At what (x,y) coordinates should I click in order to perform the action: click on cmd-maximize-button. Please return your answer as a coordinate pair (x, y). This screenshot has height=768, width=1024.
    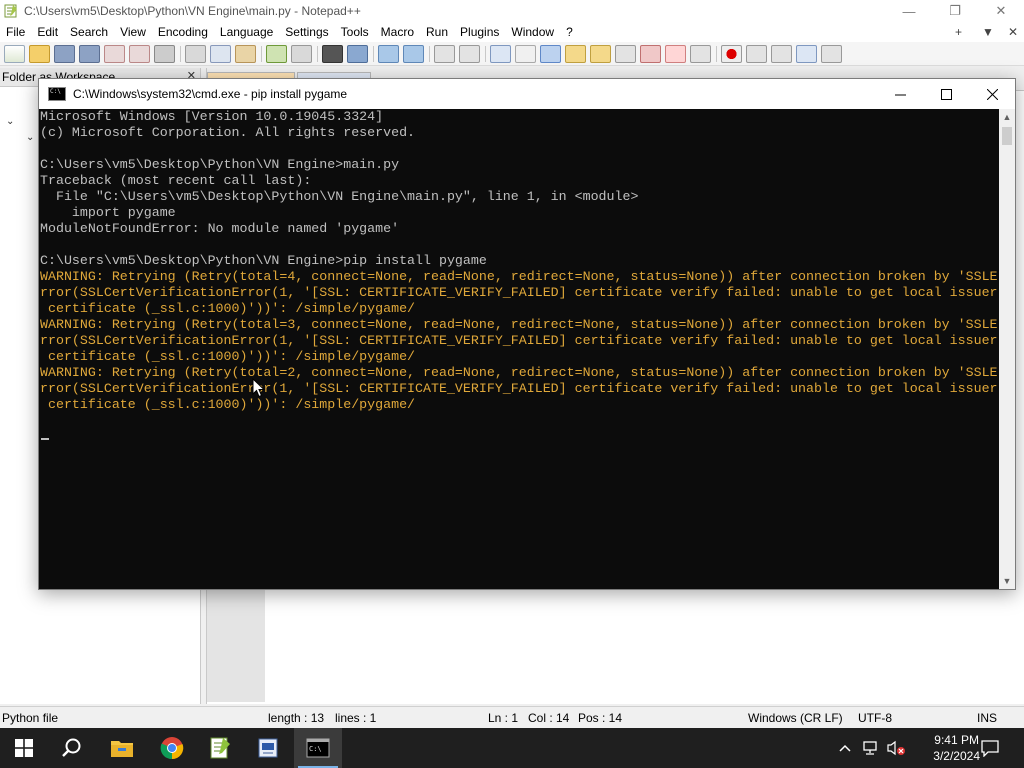
    Looking at the image, I should click on (946, 94).